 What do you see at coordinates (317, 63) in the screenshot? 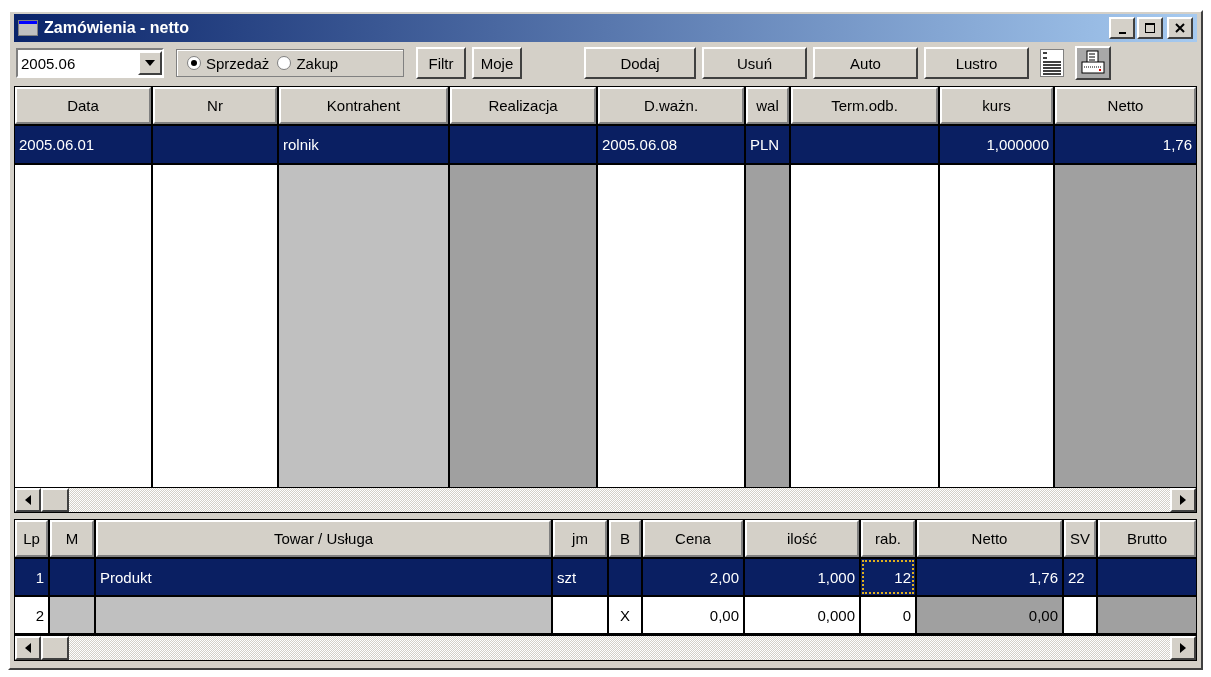
I see `radio-label: Zakup` at bounding box center [317, 63].